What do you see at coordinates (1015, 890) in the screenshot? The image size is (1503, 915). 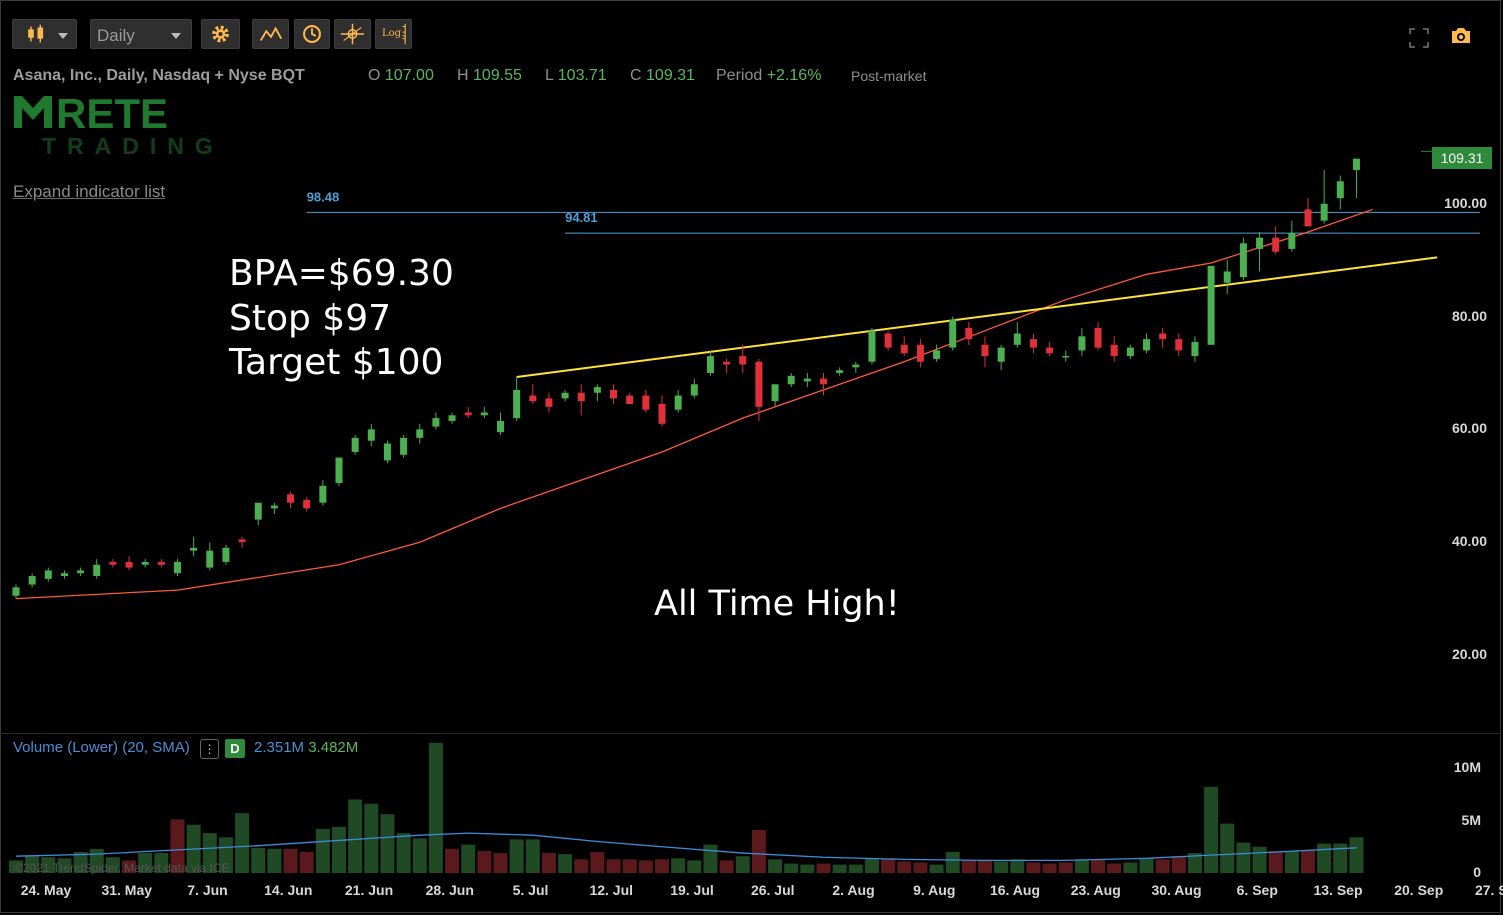 I see `date-tick-label: 16. Aug` at bounding box center [1015, 890].